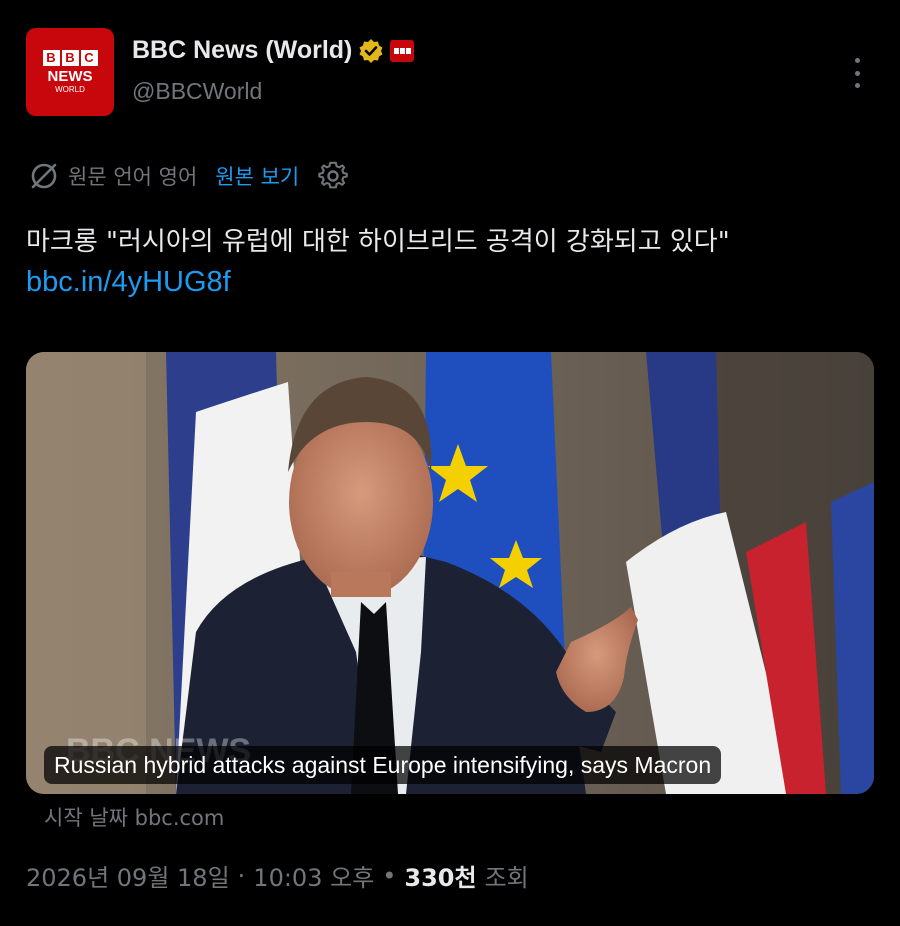 This screenshot has height=926, width=900. I want to click on bbc-affiliate-badge, so click(402, 50).